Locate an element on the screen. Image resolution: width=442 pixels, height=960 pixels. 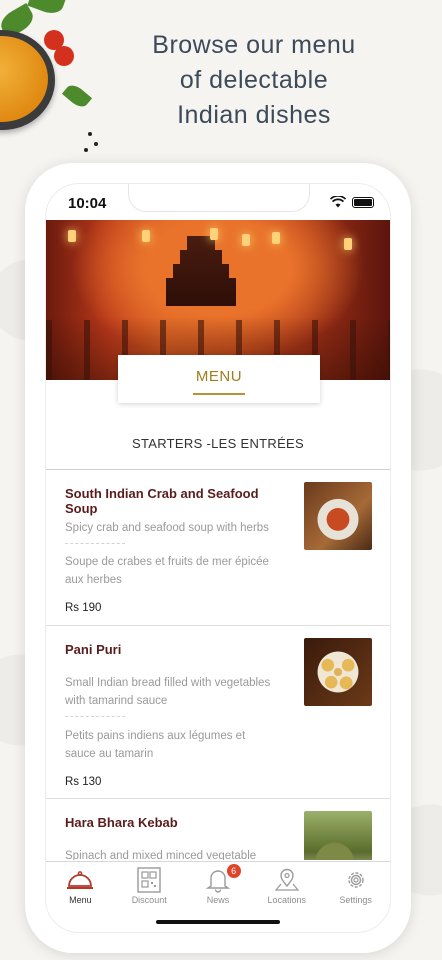
gear-icon is located at coordinates (355, 880).